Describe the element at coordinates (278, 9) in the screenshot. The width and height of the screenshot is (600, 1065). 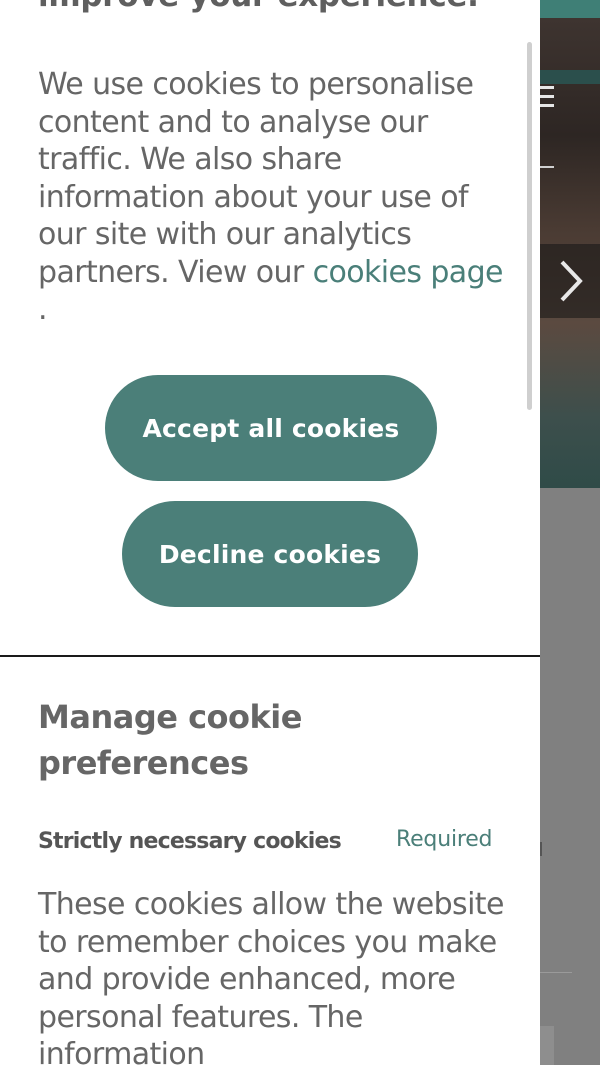
I see `cookie-banner-heading: improve your experience.` at that location.